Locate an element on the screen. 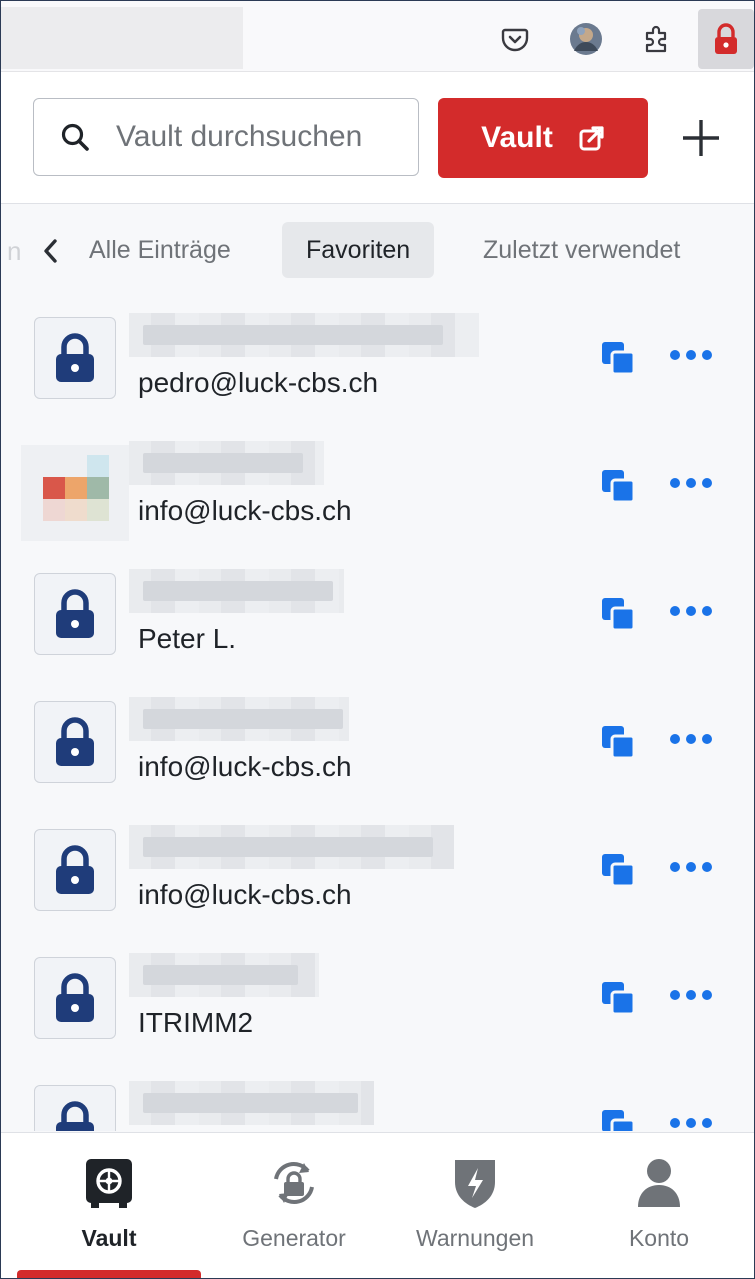 The image size is (755, 1279). active-tab-indicator is located at coordinates (109, 1274).